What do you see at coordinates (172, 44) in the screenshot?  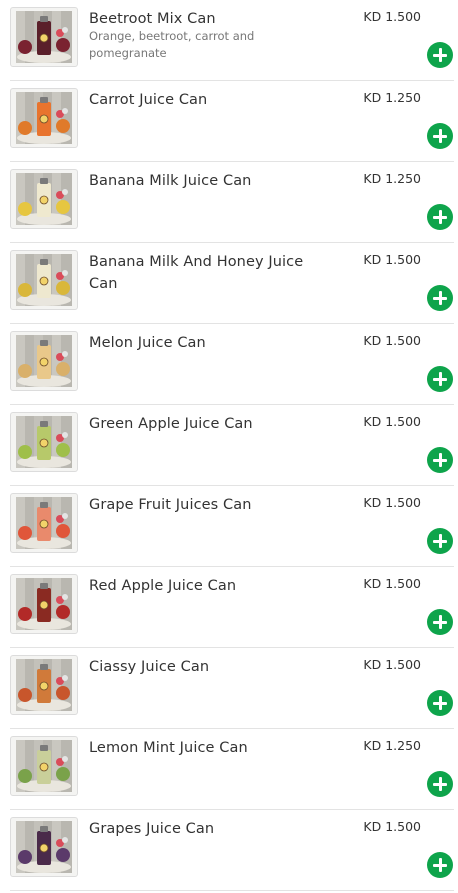 I see `product-description: Orange, beetroot, carrot and pomegranate` at bounding box center [172, 44].